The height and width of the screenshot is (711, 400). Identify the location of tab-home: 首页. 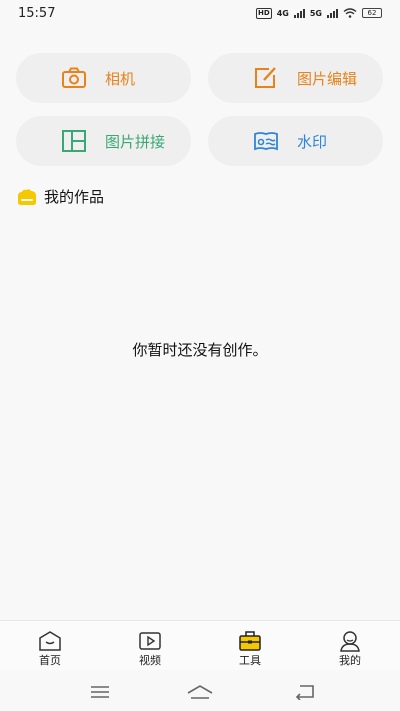
(50, 646).